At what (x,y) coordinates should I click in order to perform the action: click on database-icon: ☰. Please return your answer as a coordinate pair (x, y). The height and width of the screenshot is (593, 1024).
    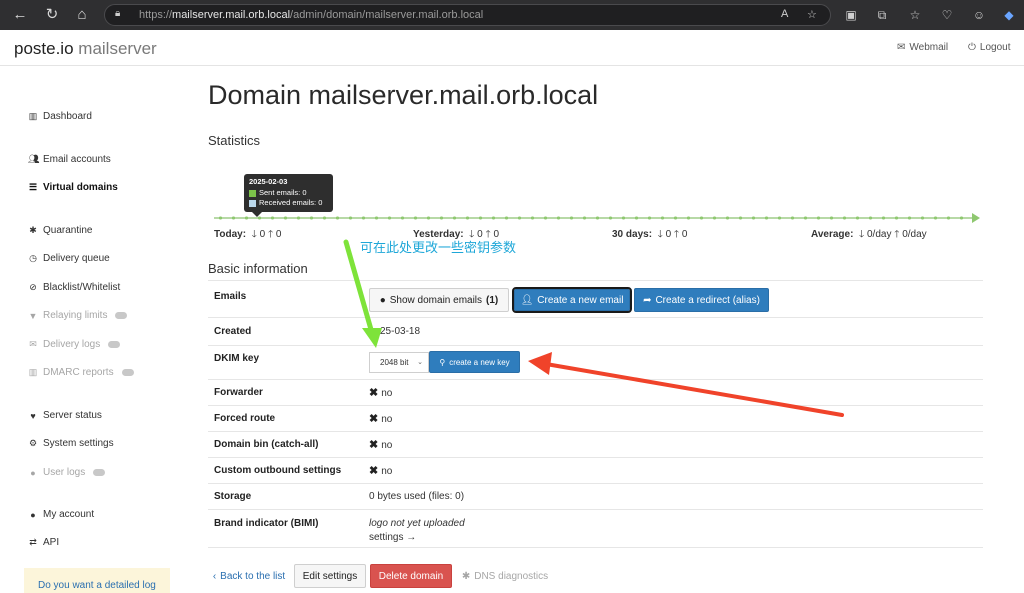
    Looking at the image, I should click on (33, 187).